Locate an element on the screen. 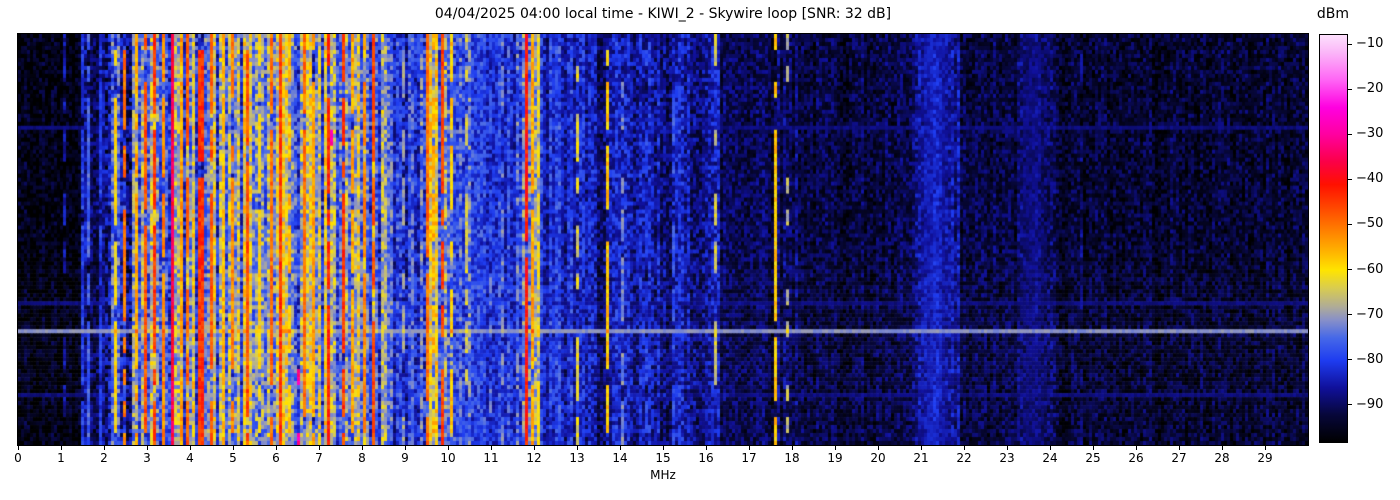 This screenshot has height=500, width=1400. x-tick-label: 13 is located at coordinates (577, 458).